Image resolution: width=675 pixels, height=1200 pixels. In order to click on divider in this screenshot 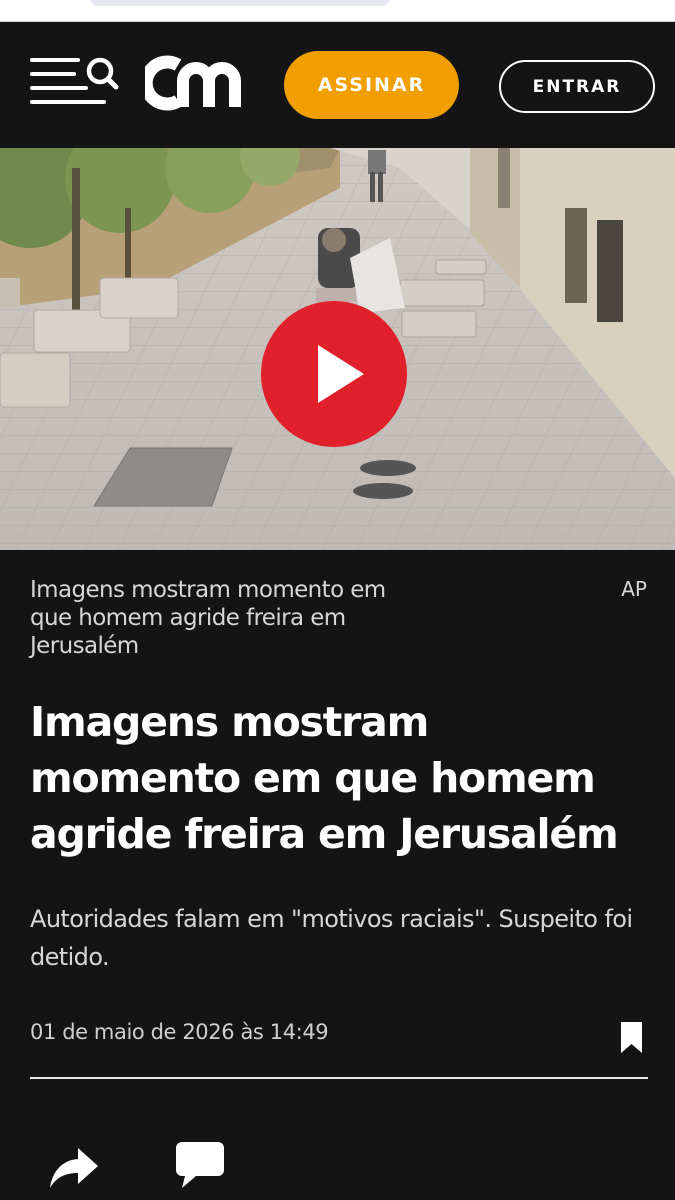, I will do `click(339, 1078)`.